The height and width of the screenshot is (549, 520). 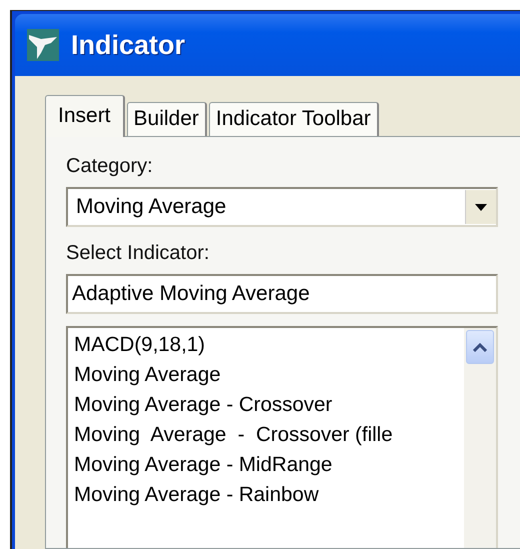 I want to click on list-item: Moving Average - Crossover (fille, so click(x=269, y=435).